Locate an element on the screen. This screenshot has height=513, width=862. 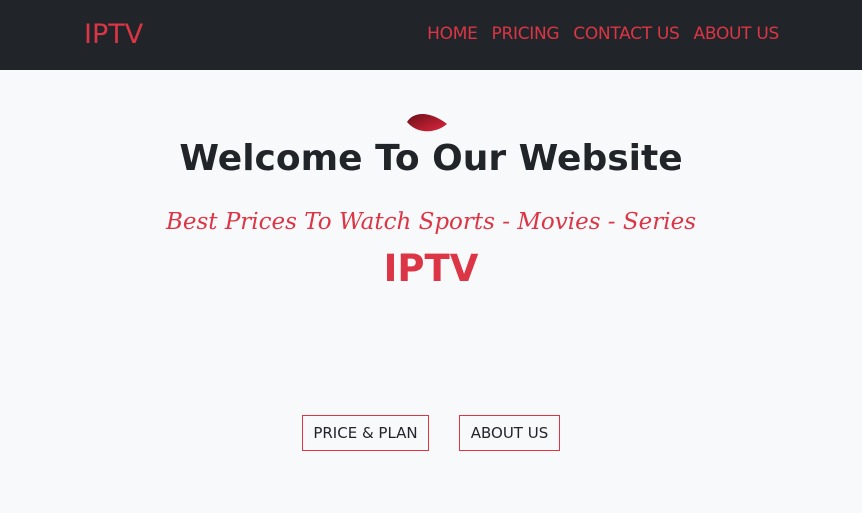
about-us-button: ABOUT US is located at coordinates (509, 433).